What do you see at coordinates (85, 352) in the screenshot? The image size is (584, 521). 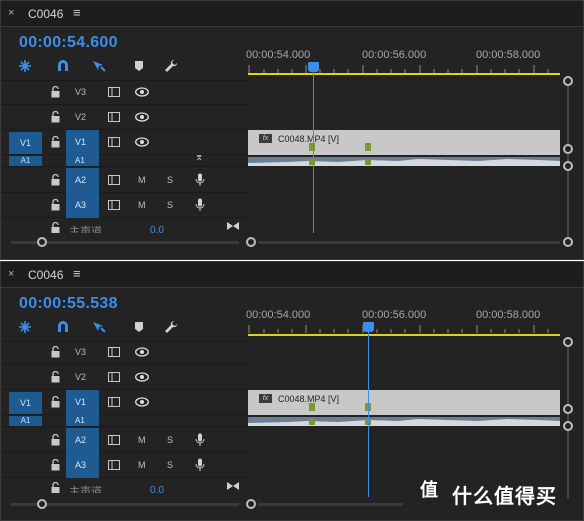 I see `track-target-label: V3` at bounding box center [85, 352].